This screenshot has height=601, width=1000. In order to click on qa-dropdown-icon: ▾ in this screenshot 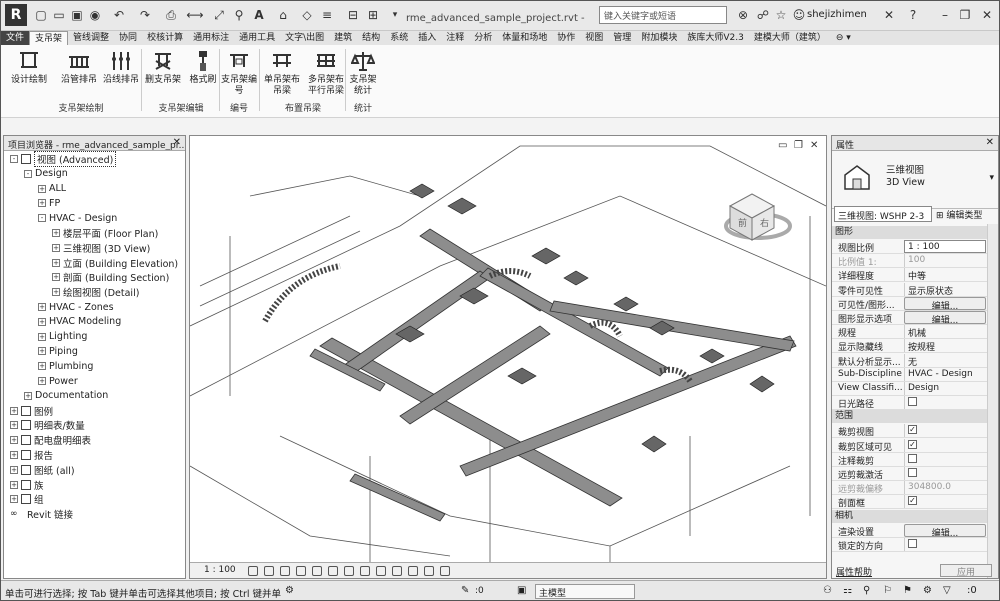, I will do `click(395, 15)`.